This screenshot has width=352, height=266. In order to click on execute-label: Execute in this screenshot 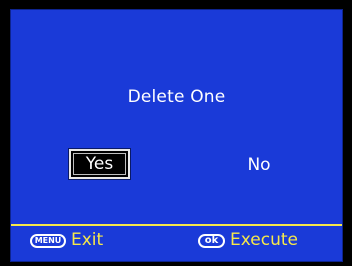, I will do `click(264, 240)`.